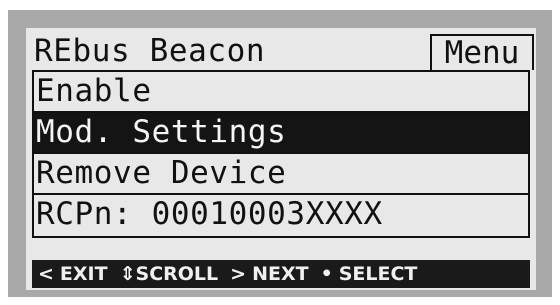  I want to click on title-row: REbus Beacon Menu, so click(283, 51).